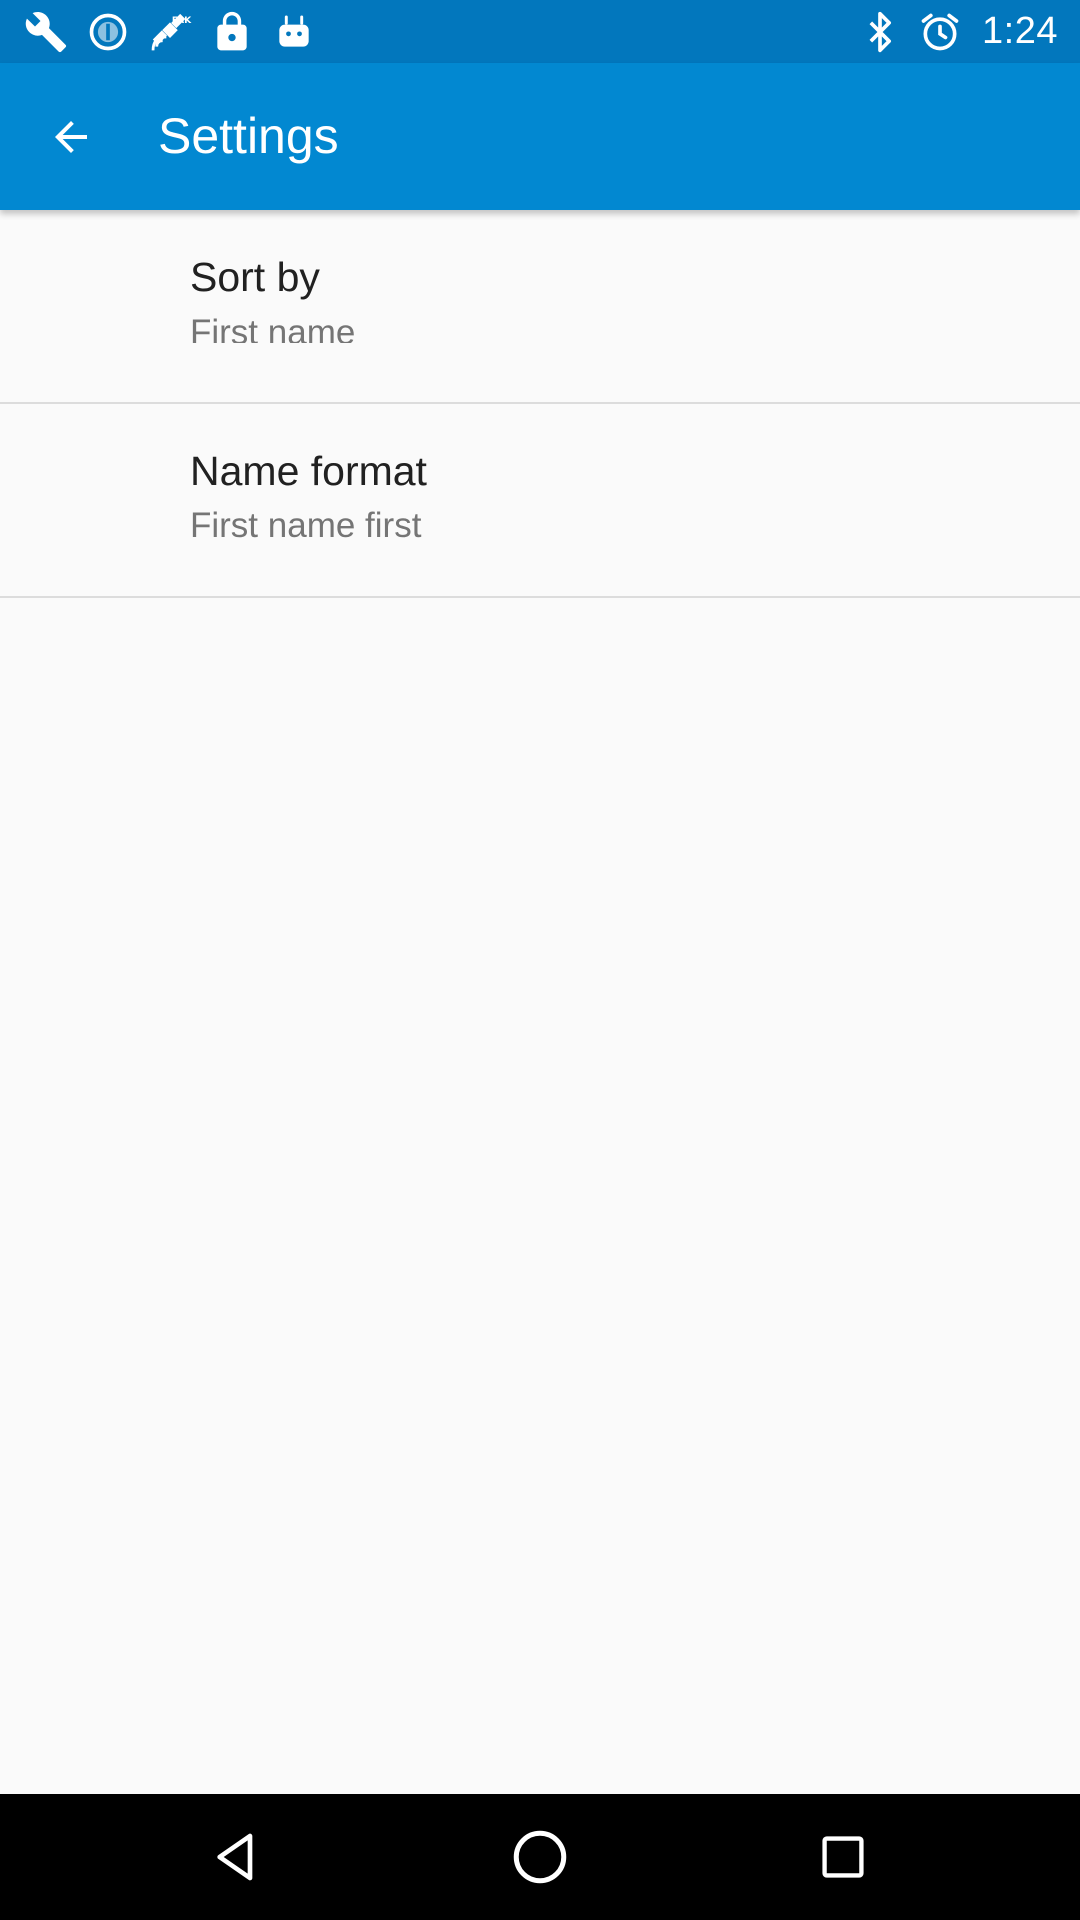  I want to click on nav-recents-button, so click(843, 1857).